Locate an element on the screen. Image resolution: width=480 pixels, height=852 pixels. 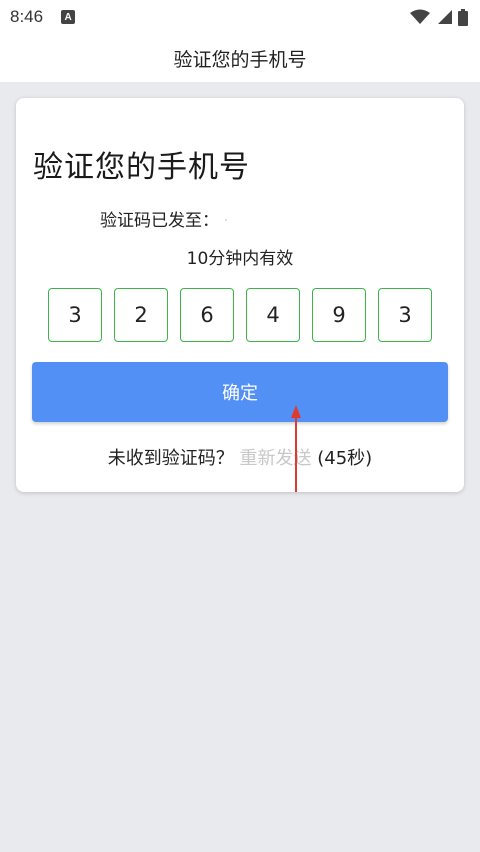
resend-row: 未收到验证码？ 重新发送 (45秒) is located at coordinates (240, 457).